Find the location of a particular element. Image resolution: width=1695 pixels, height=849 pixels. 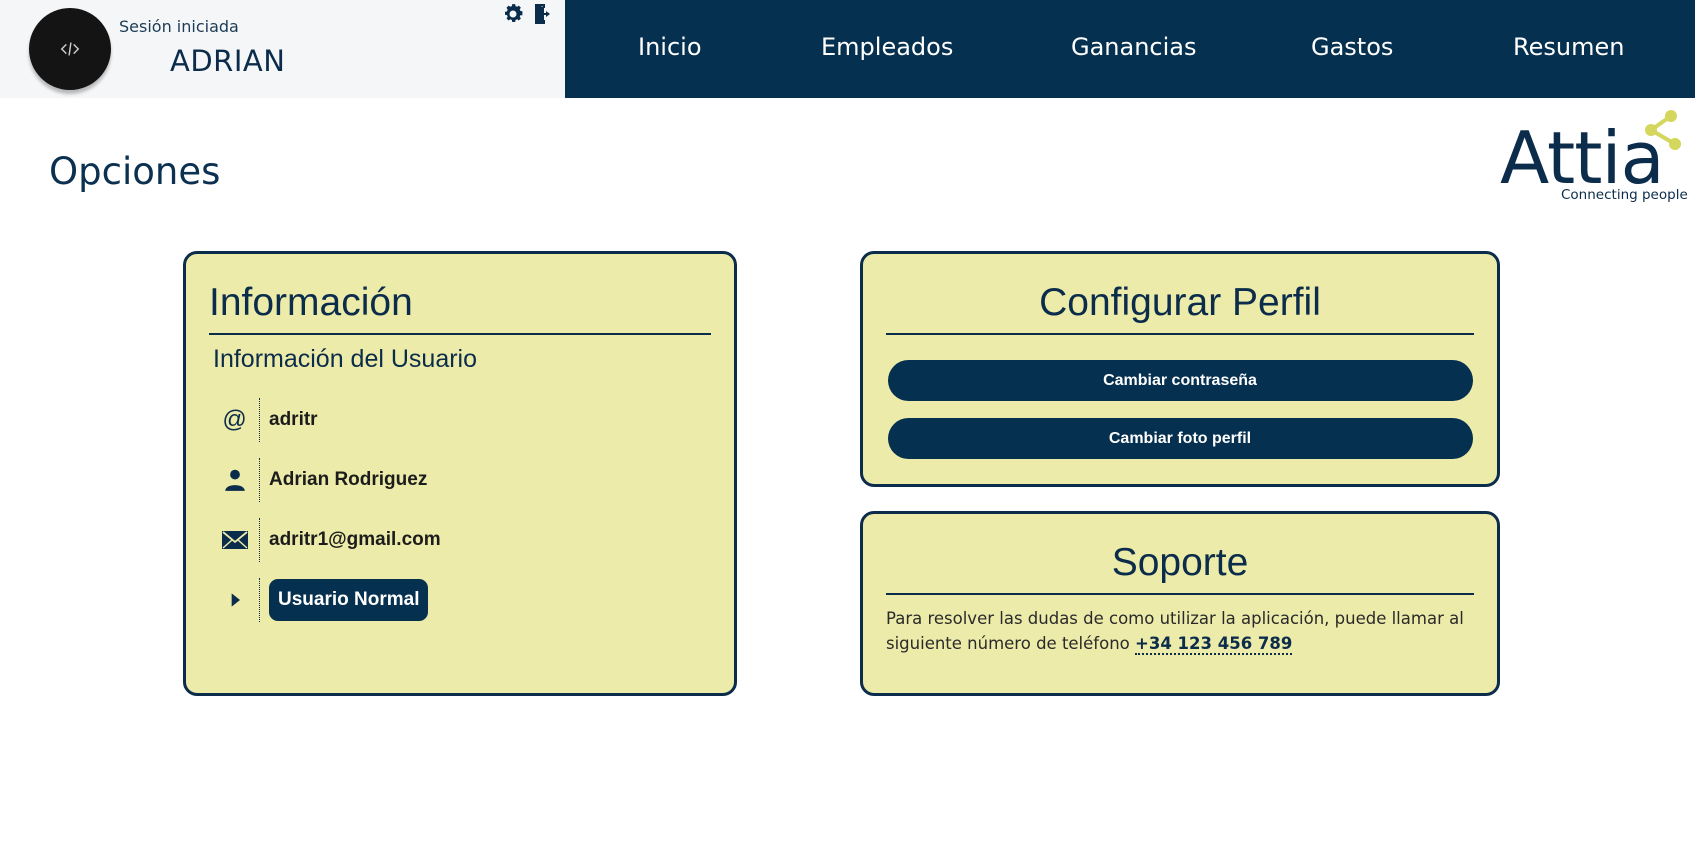

envelope-icon is located at coordinates (235, 540).